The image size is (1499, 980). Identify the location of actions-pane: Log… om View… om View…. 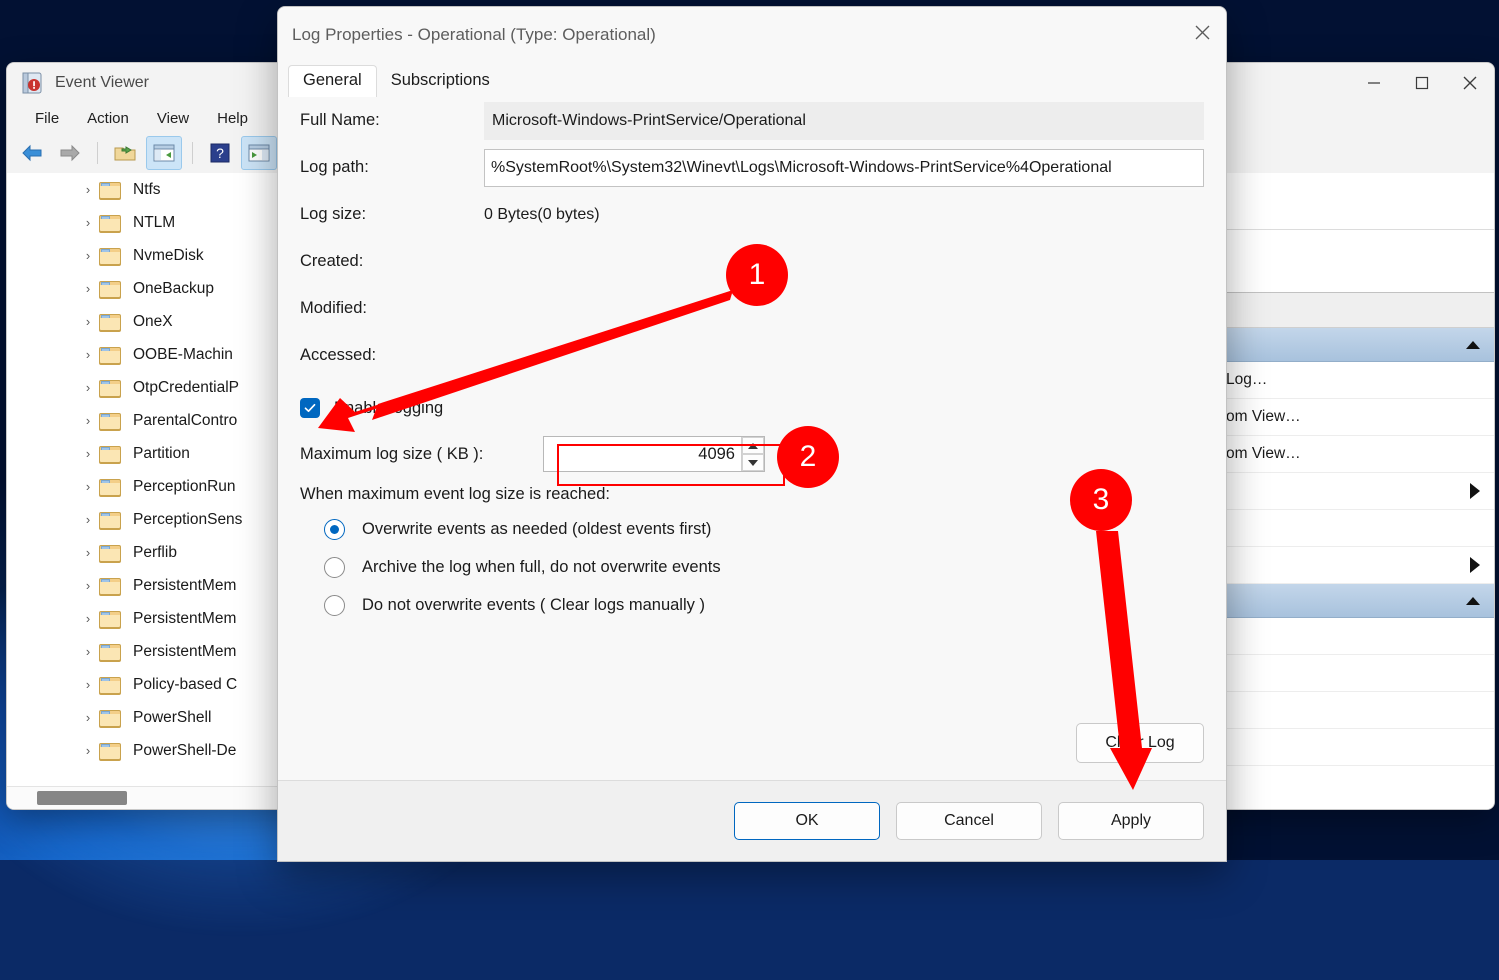
(1356, 491).